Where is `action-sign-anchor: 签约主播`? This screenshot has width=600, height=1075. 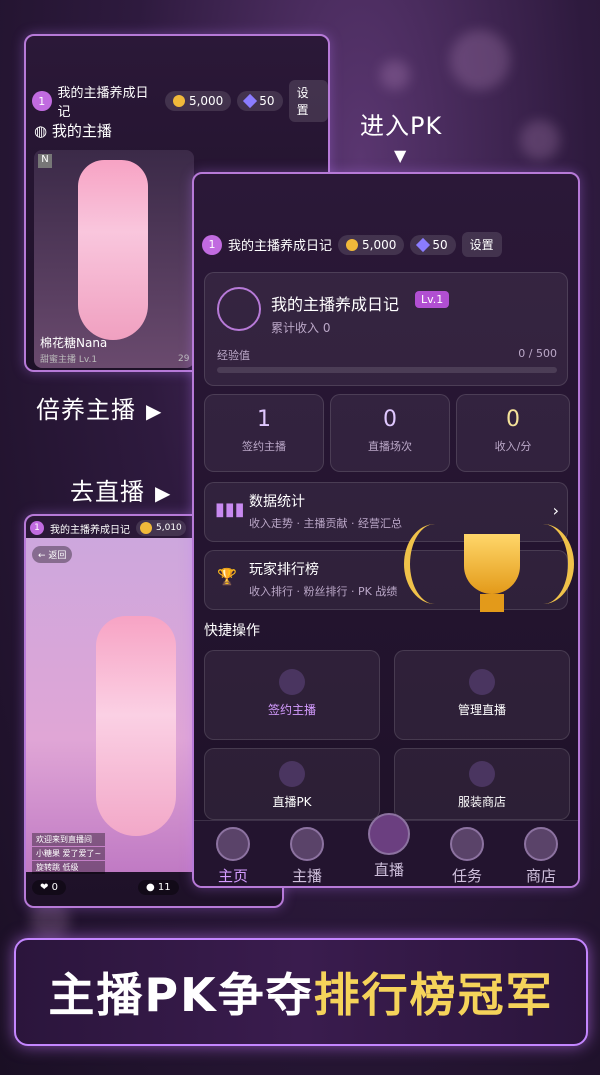 action-sign-anchor: 签约主播 is located at coordinates (292, 695).